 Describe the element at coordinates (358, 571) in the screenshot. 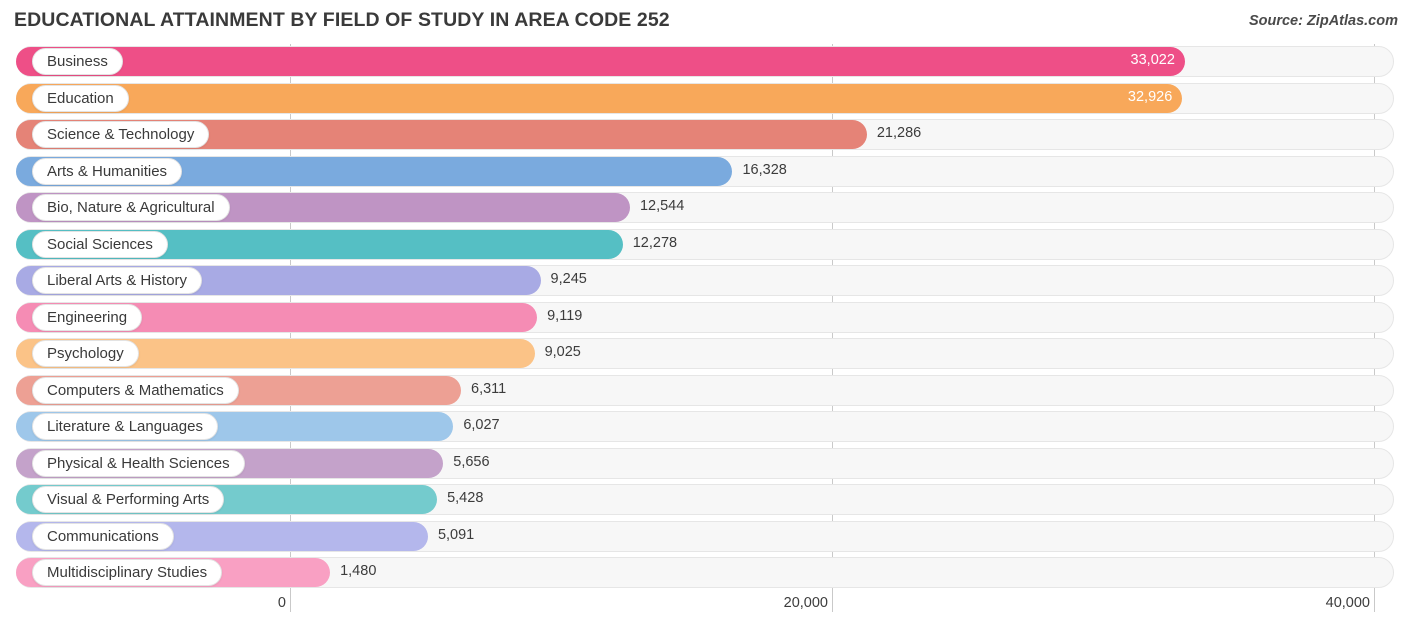

I see `bar-value-label: 1,480` at that location.